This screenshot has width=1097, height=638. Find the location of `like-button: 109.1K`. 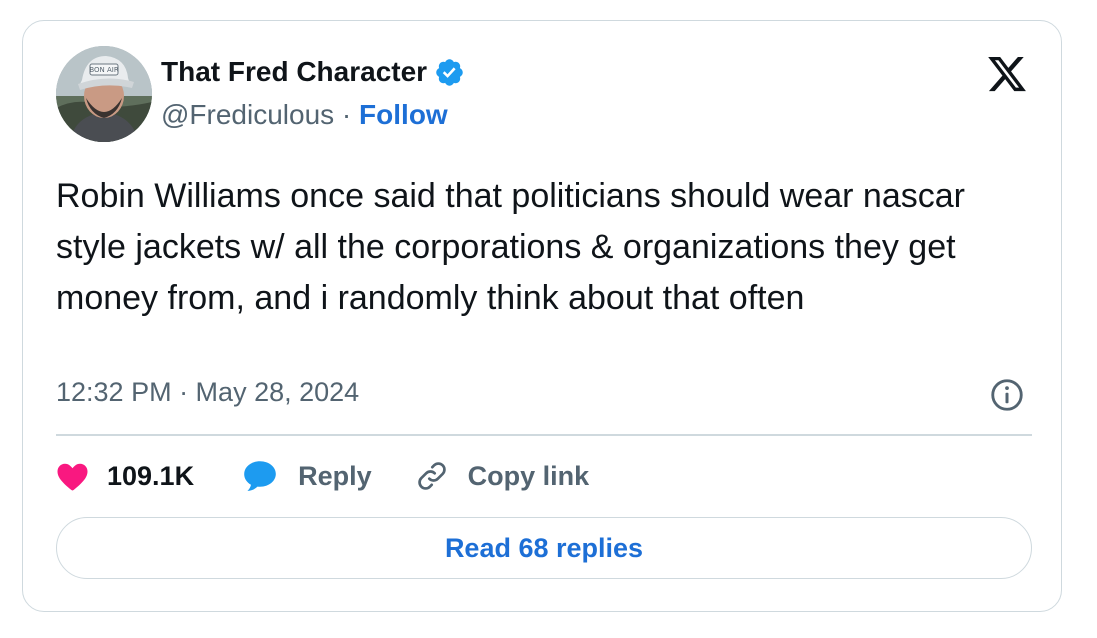

like-button: 109.1K is located at coordinates (125, 476).